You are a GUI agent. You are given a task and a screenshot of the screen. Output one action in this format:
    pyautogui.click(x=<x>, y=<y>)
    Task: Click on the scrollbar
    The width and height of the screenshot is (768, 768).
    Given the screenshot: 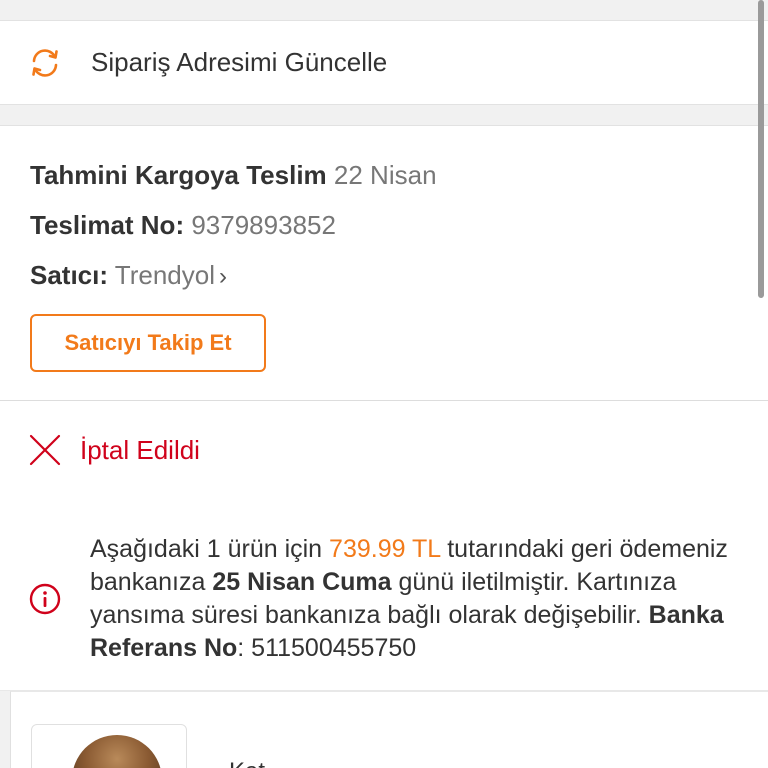 What is the action you would take?
    pyautogui.click(x=761, y=149)
    